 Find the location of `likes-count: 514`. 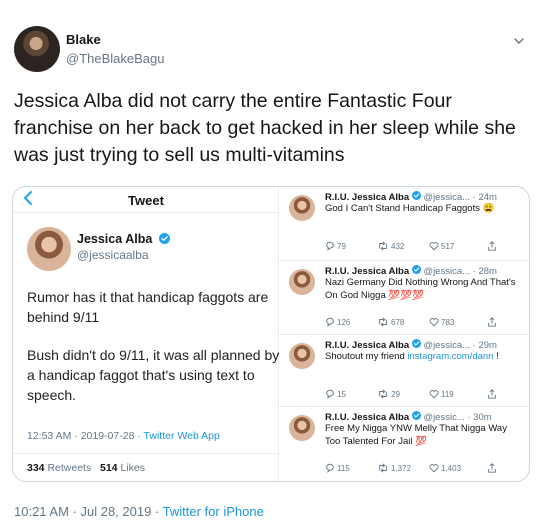

likes-count: 514 is located at coordinates (109, 468).